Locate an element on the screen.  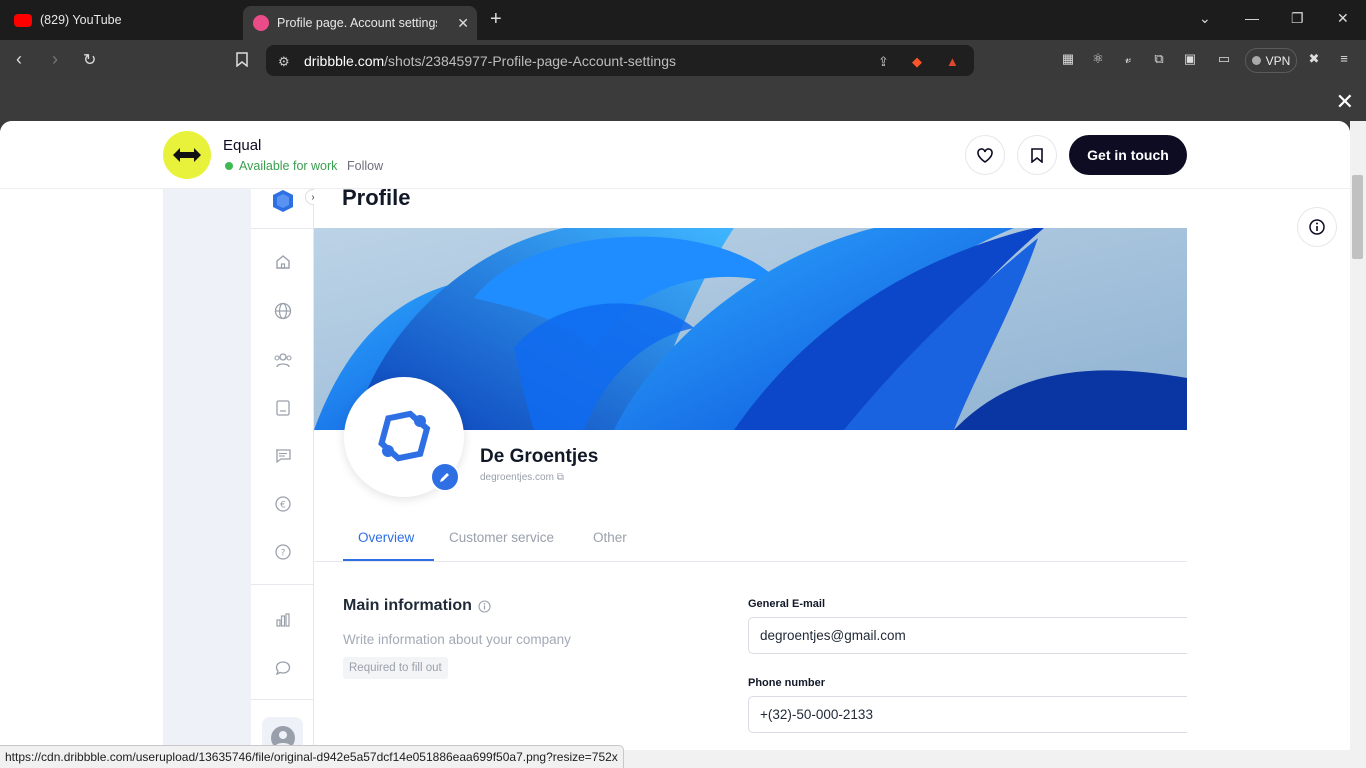
menu-icon: ≡ is located at coordinates (1344, 59).